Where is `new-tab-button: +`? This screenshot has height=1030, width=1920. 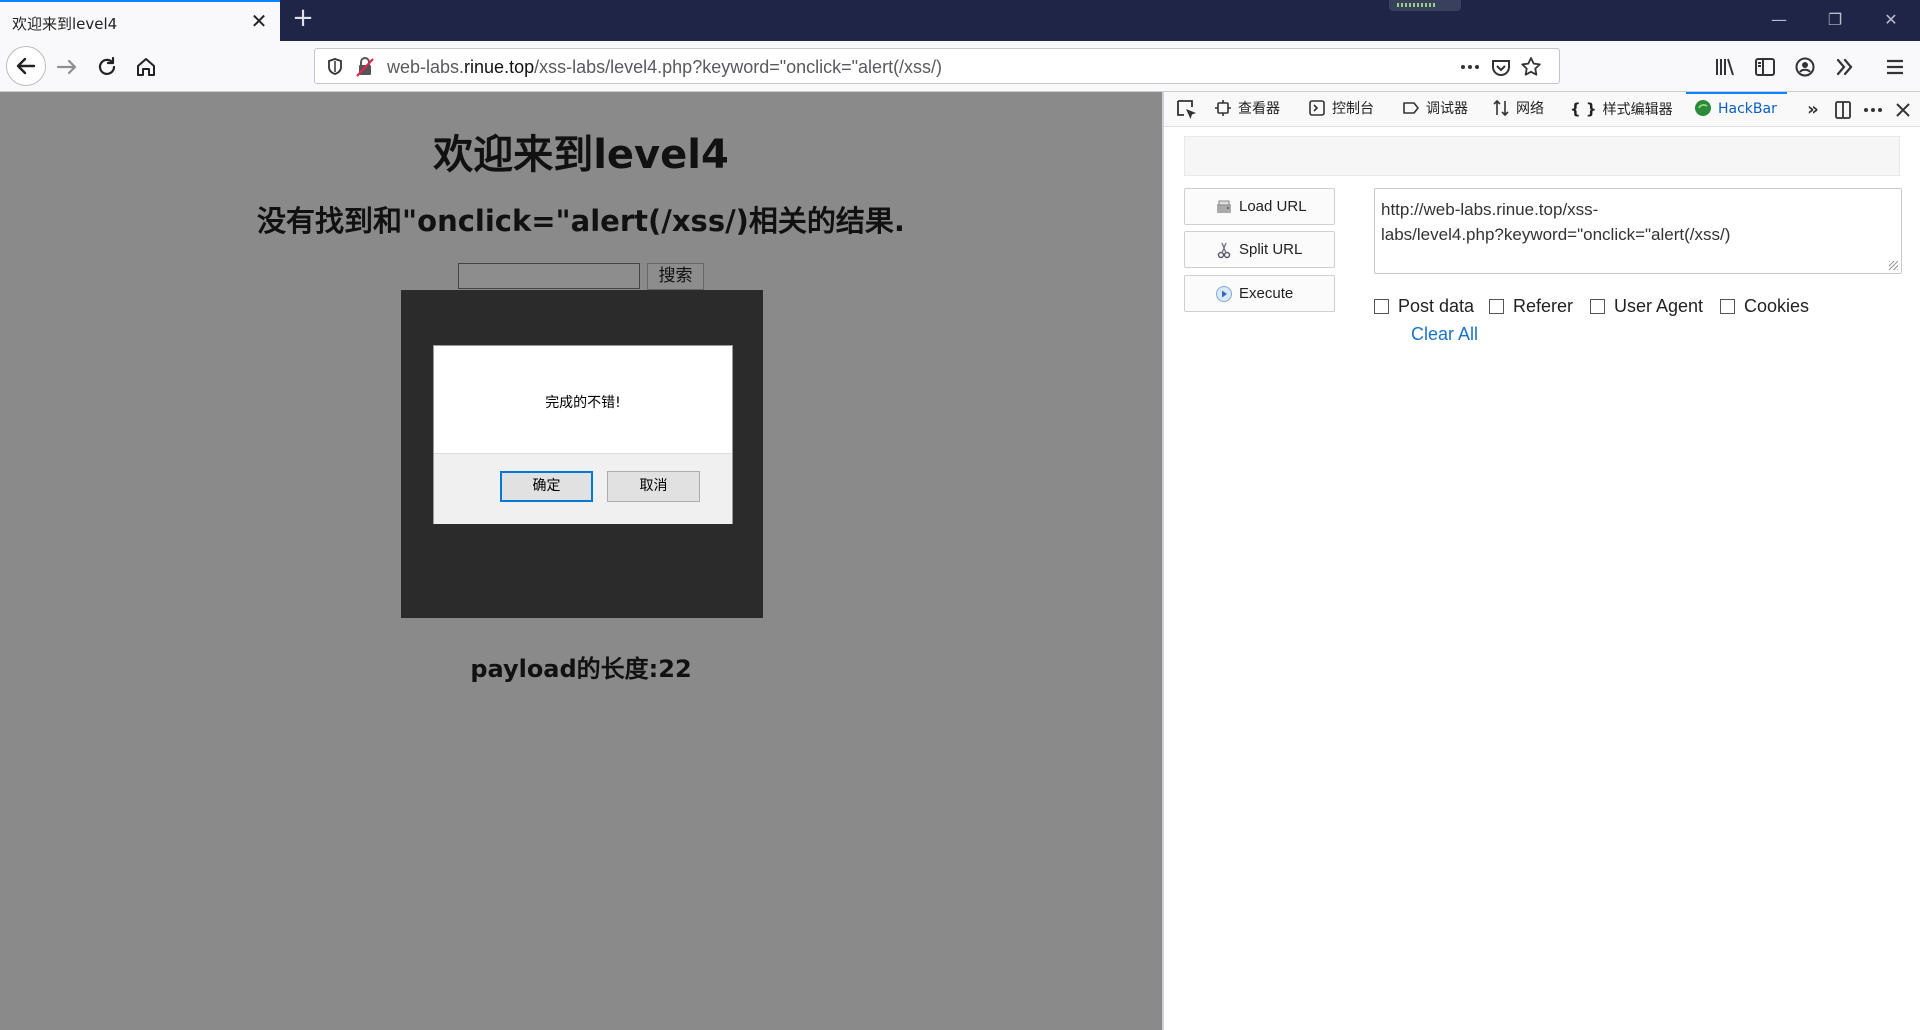
new-tab-button: + is located at coordinates (303, 18).